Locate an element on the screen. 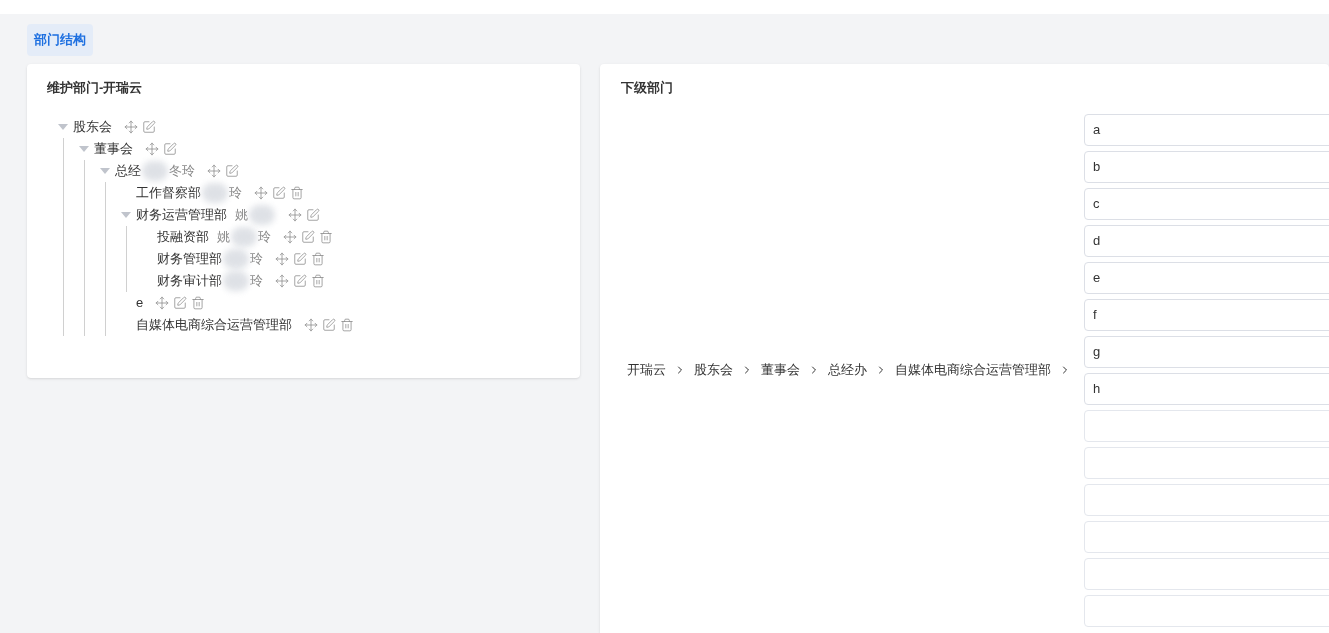 Image resolution: width=1329 pixels, height=633 pixels. breadcrumb-item: 自媒体电商综合运营管理部 is located at coordinates (973, 370).